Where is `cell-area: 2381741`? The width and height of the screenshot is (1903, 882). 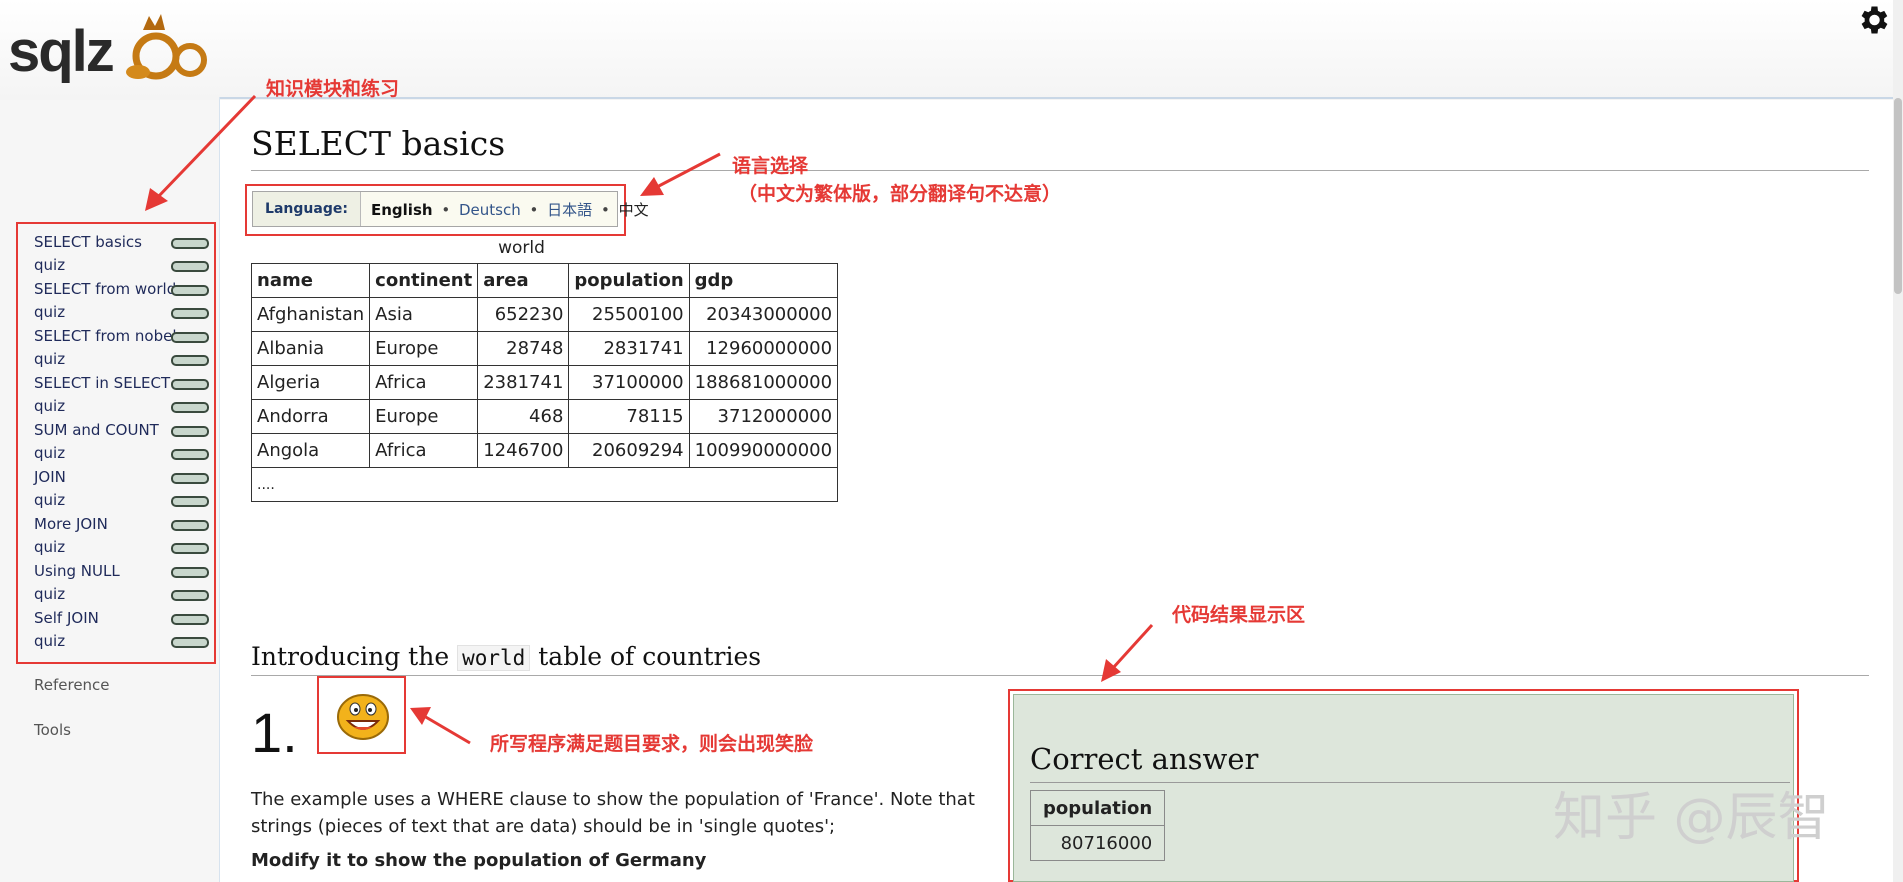 cell-area: 2381741 is located at coordinates (523, 382).